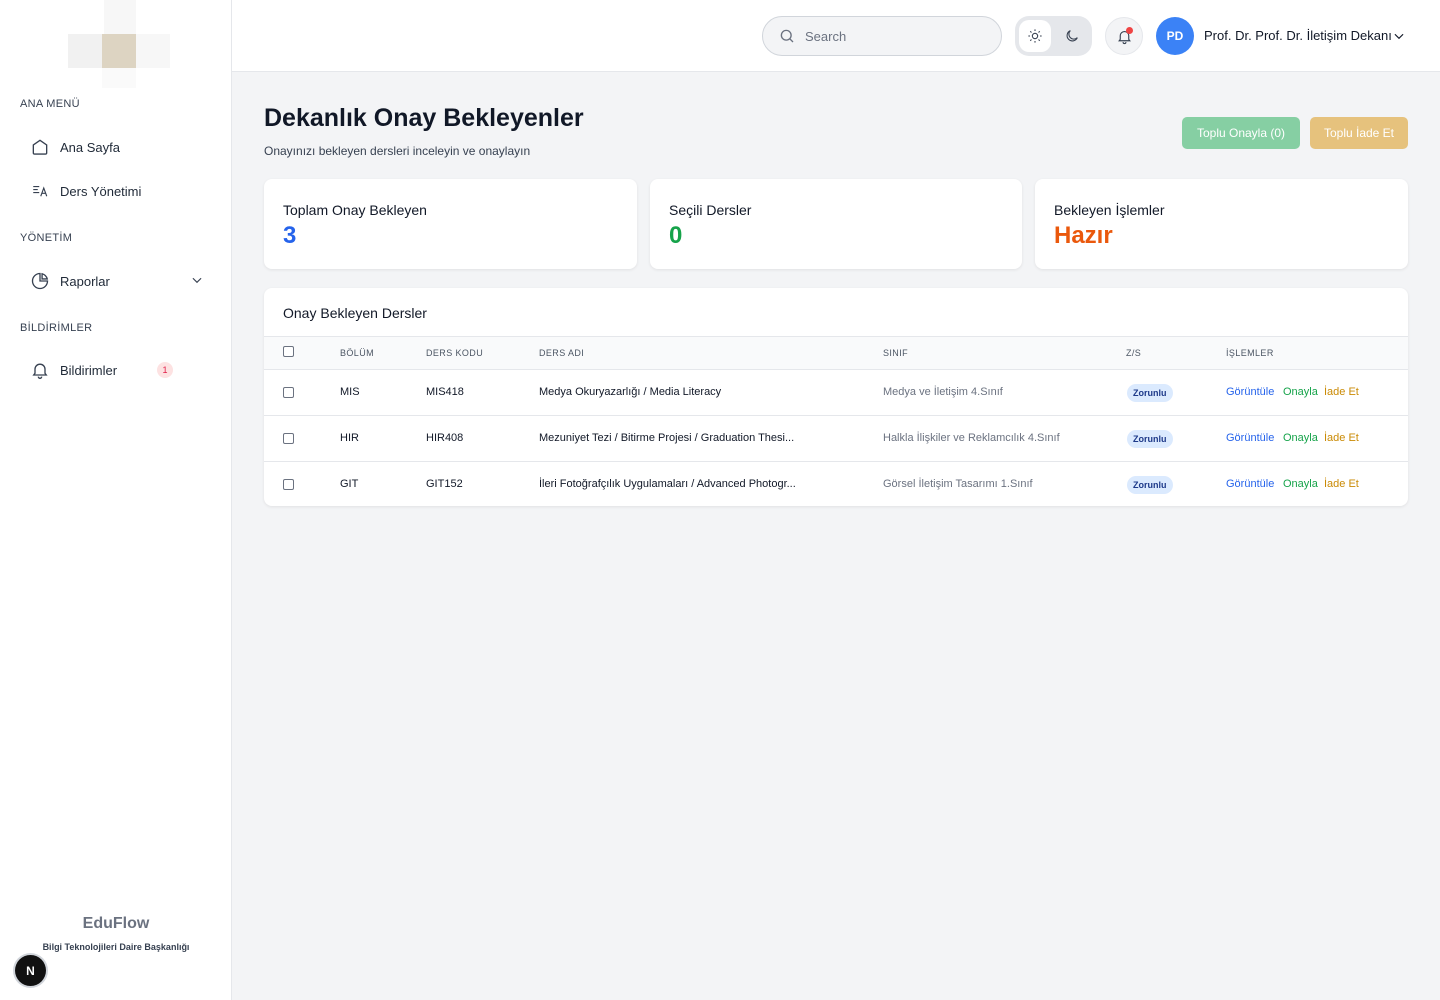 This screenshot has width=1440, height=1000. I want to click on cell-code: GIT152, so click(444, 484).